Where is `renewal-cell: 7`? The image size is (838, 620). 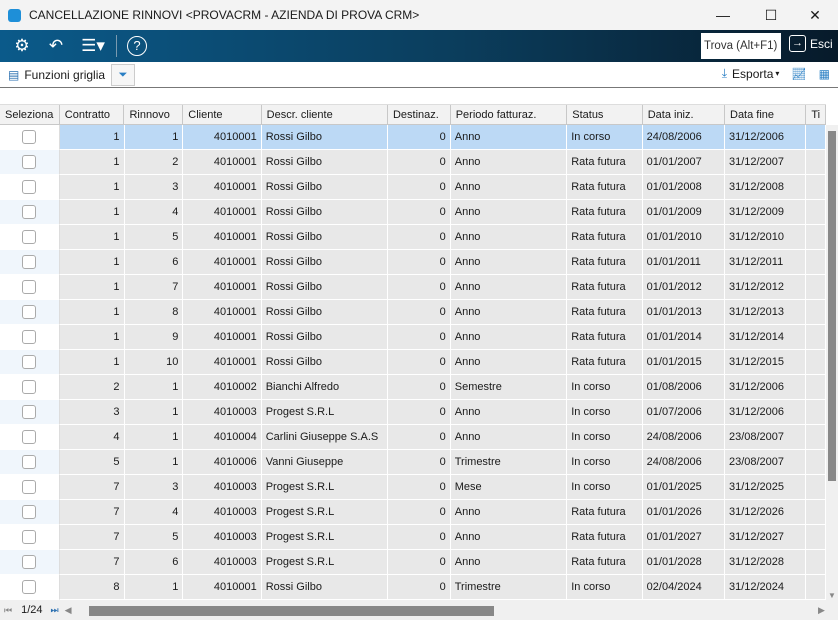 renewal-cell: 7 is located at coordinates (154, 287).